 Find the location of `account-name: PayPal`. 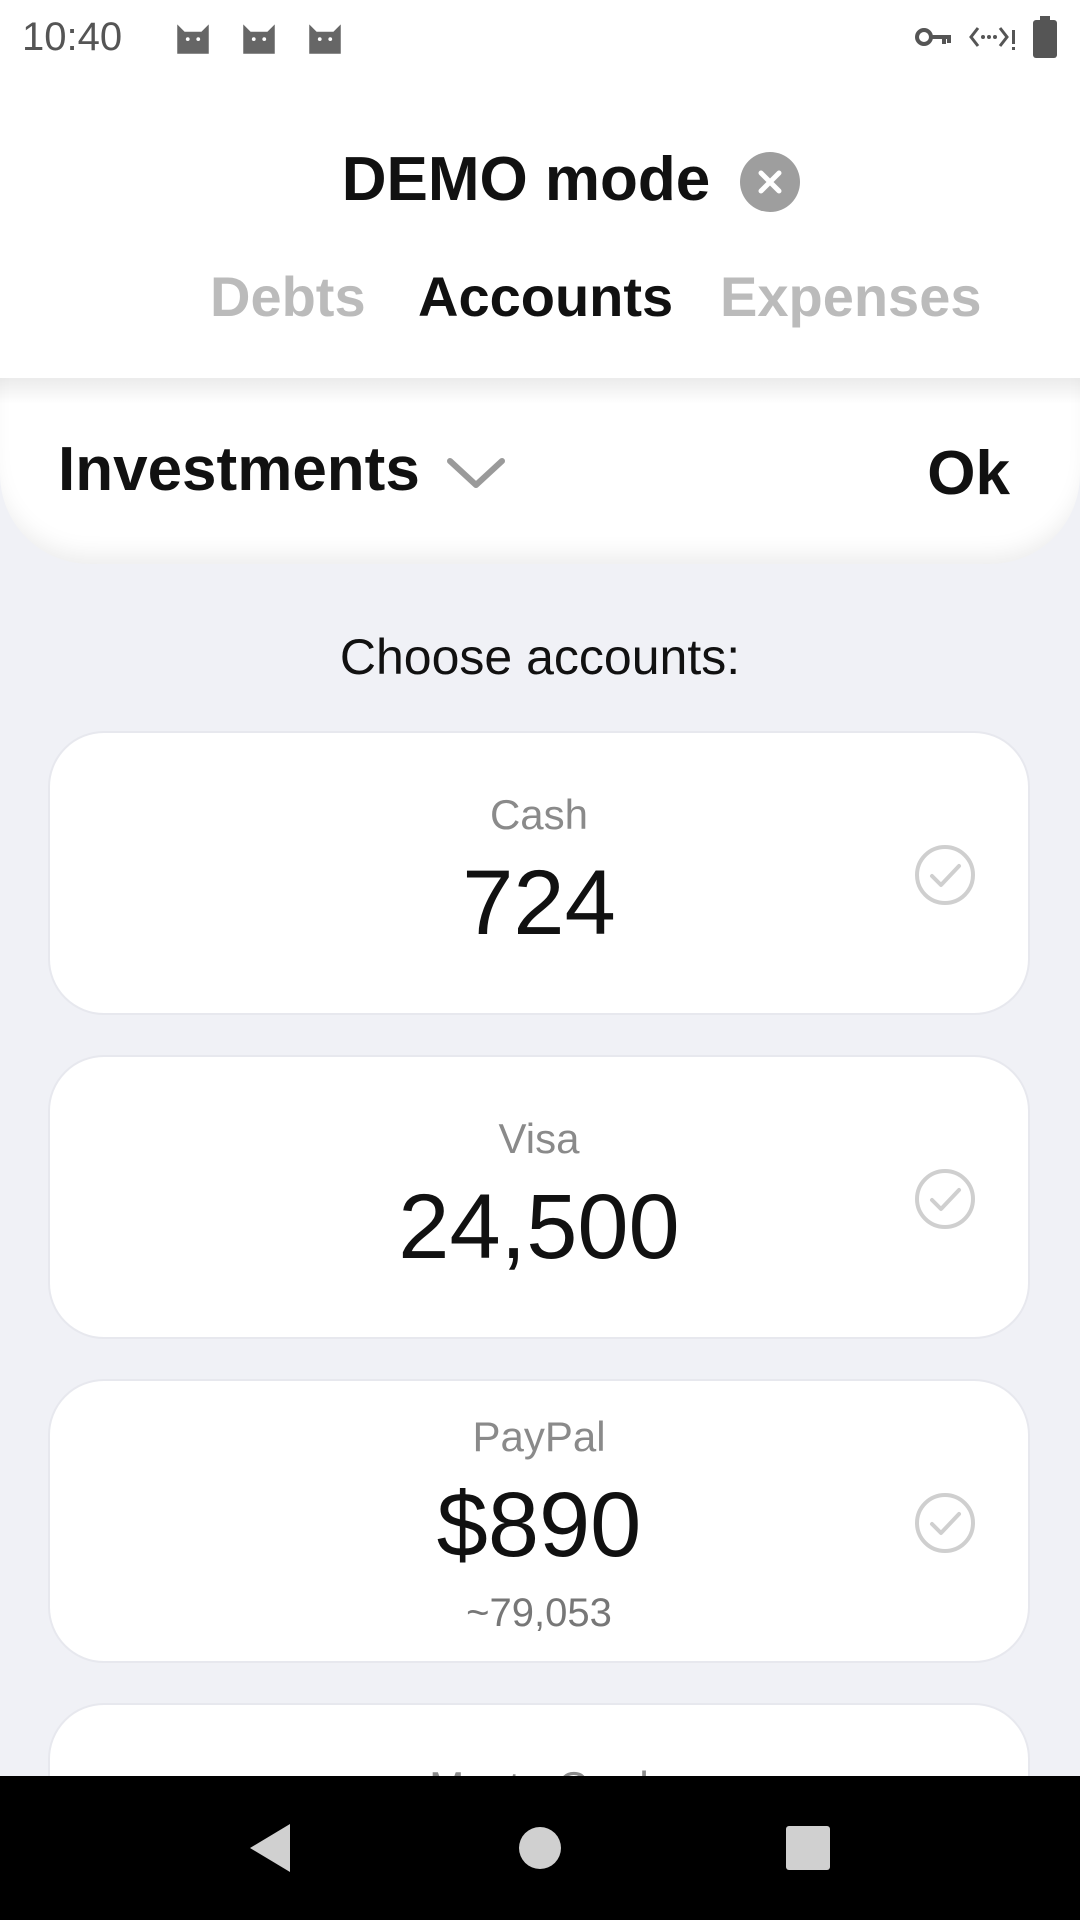

account-name: PayPal is located at coordinates (539, 1436).